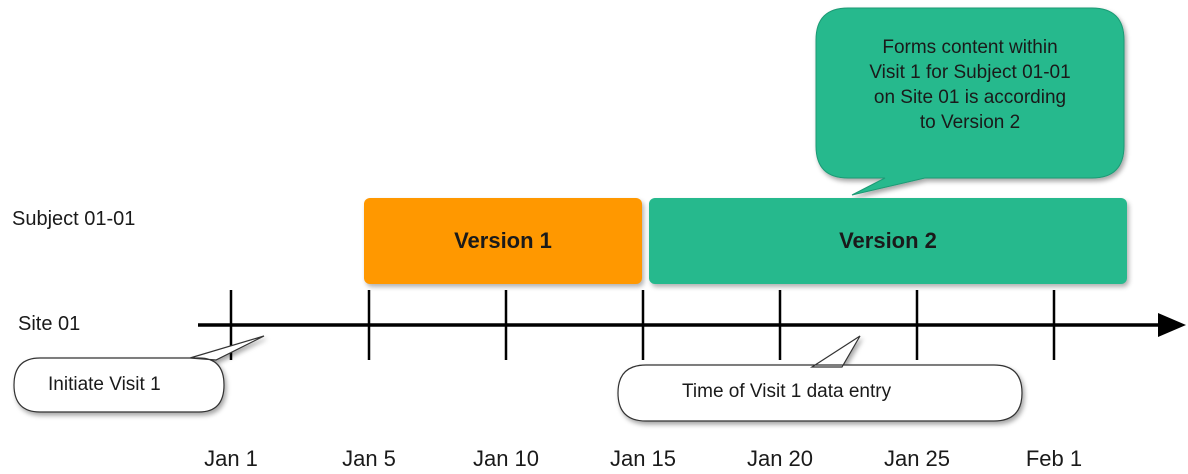 This screenshot has height=474, width=1188. What do you see at coordinates (1172, 325) in the screenshot?
I see `timeline-arrowhead` at bounding box center [1172, 325].